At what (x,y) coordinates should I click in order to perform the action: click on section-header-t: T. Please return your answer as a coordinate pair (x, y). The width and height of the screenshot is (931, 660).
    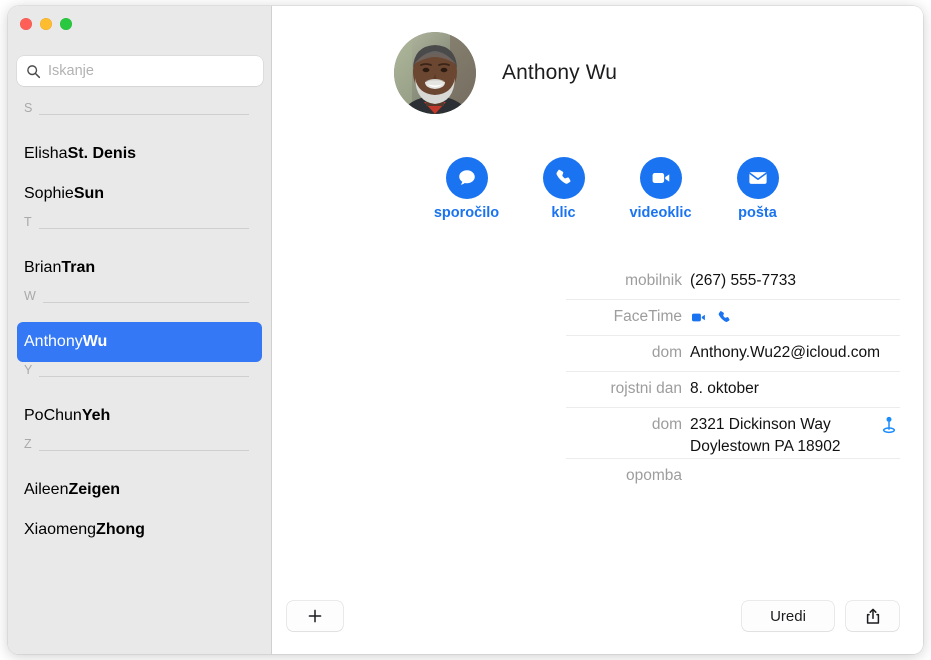
    Looking at the image, I should click on (139, 231).